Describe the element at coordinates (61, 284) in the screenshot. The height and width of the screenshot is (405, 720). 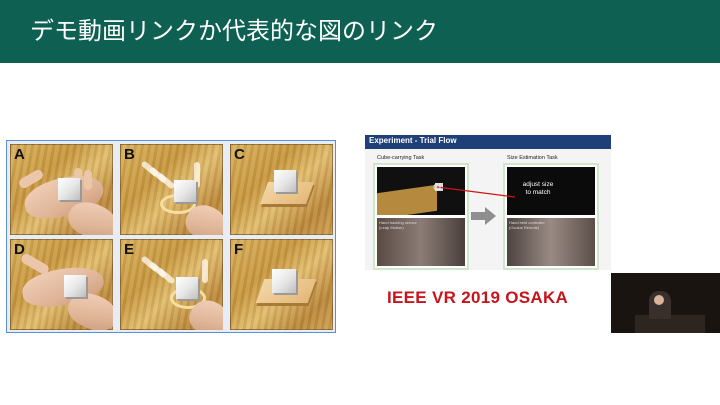
I see `figure-panel-d: D` at that location.